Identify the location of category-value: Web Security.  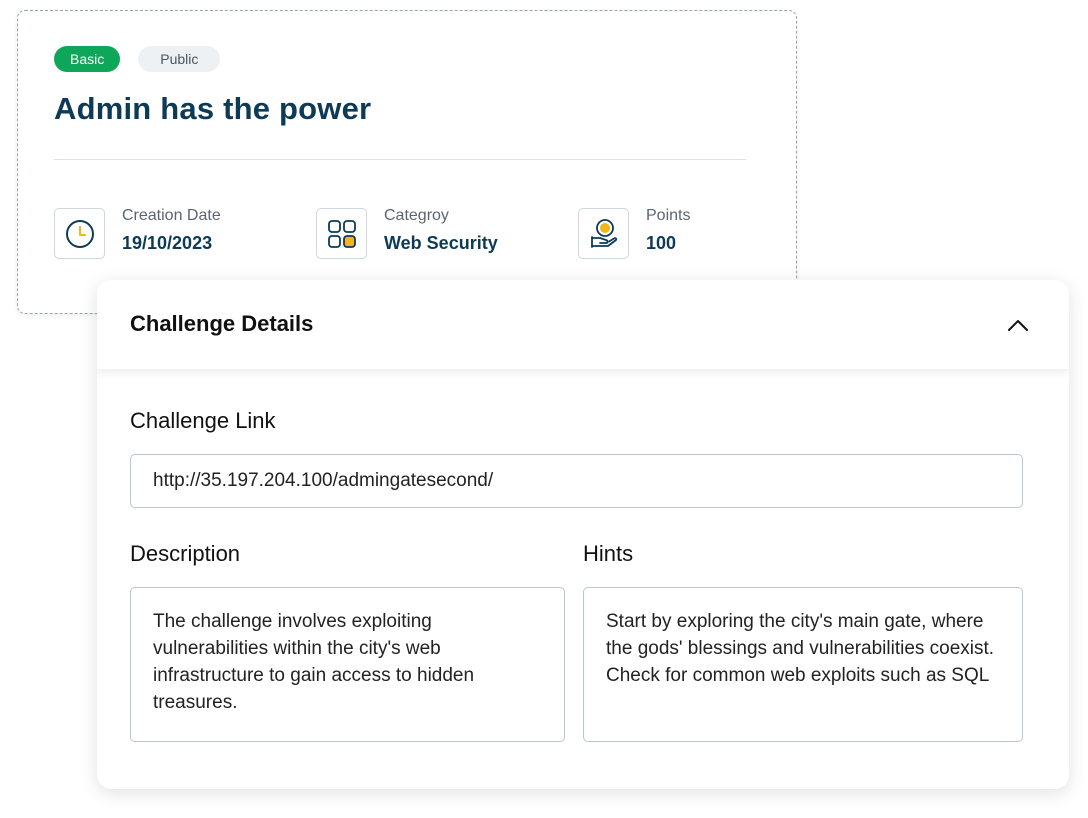
(441, 243).